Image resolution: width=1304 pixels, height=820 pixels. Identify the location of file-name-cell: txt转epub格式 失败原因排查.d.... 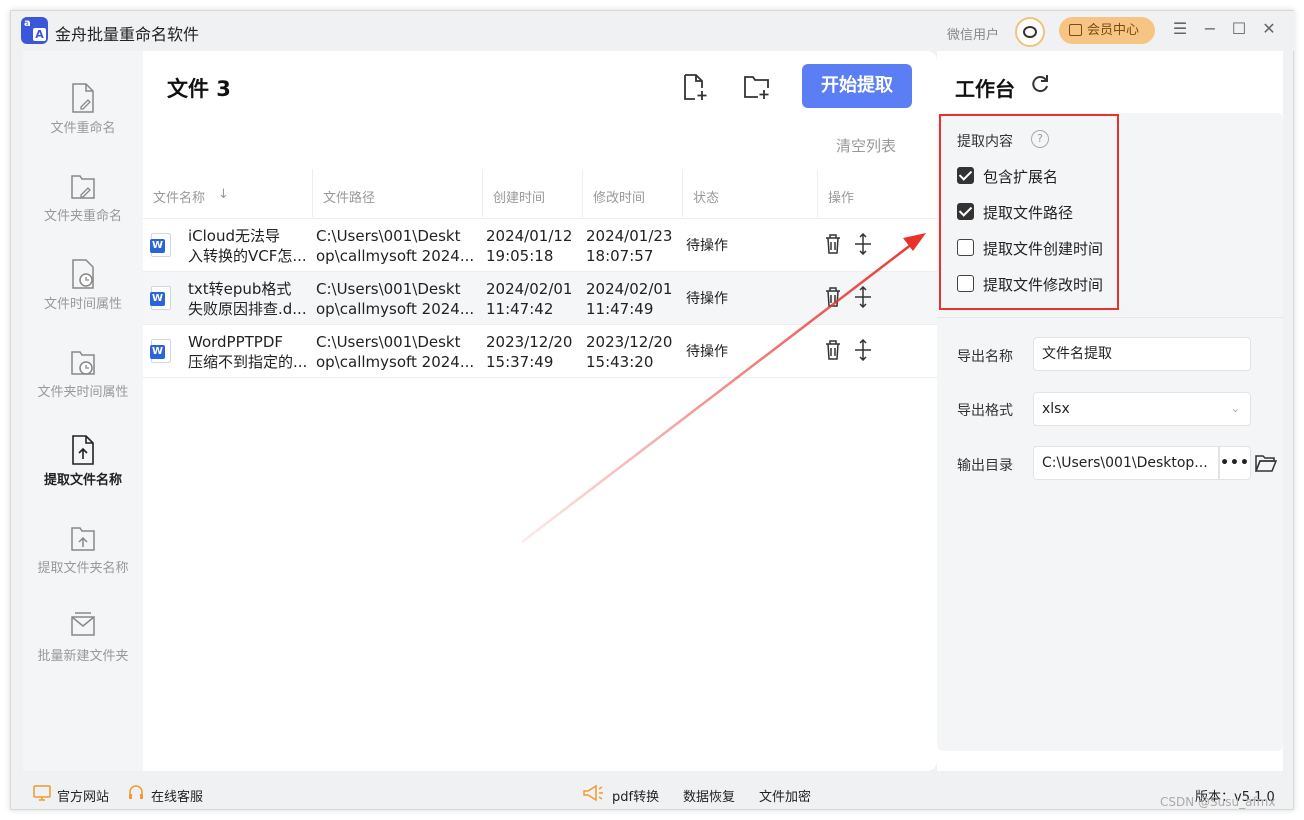
(247, 299).